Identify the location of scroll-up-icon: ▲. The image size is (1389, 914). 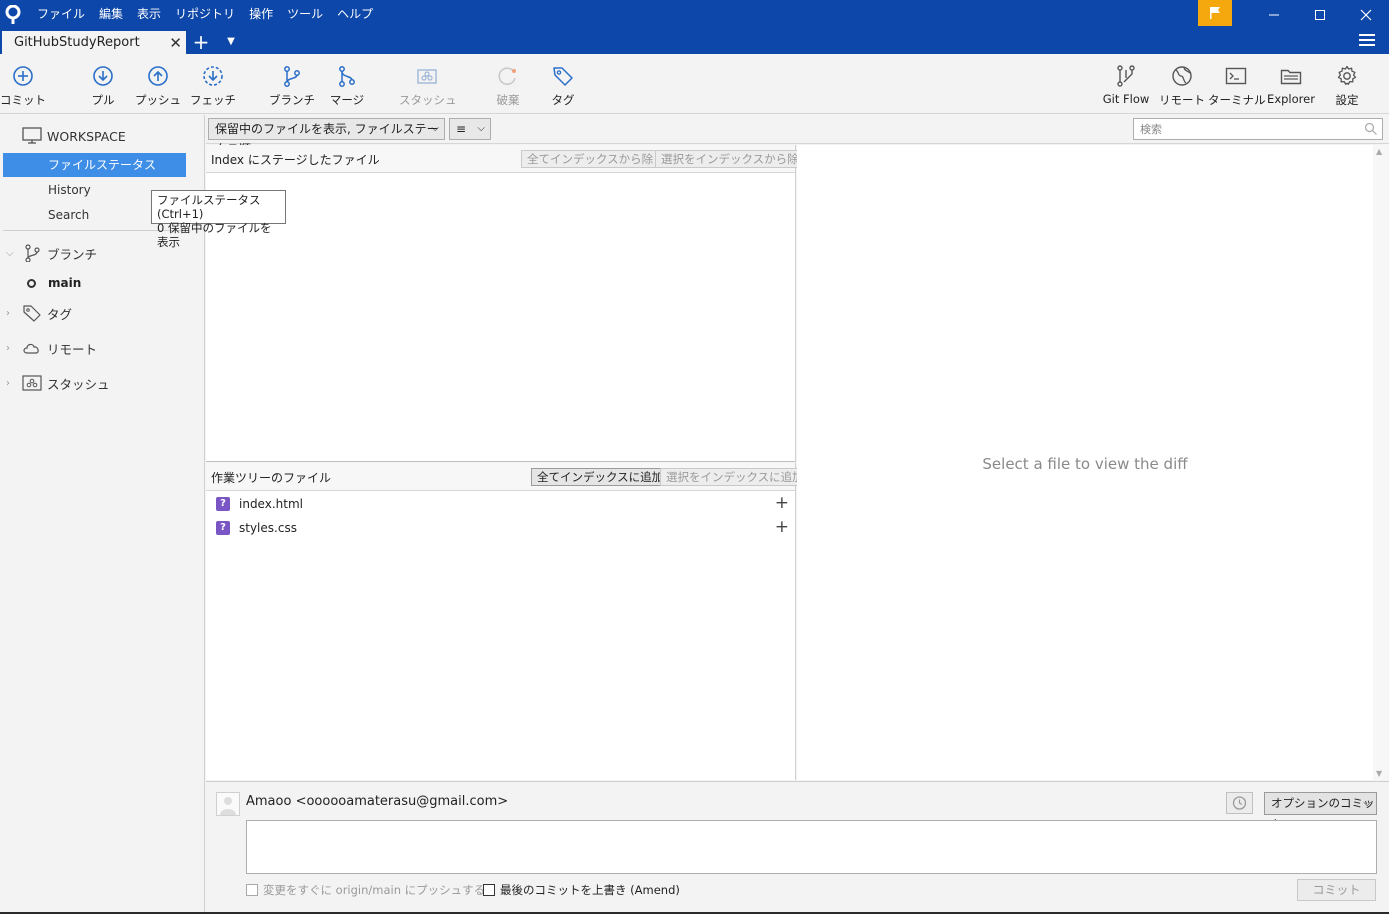
(1379, 151).